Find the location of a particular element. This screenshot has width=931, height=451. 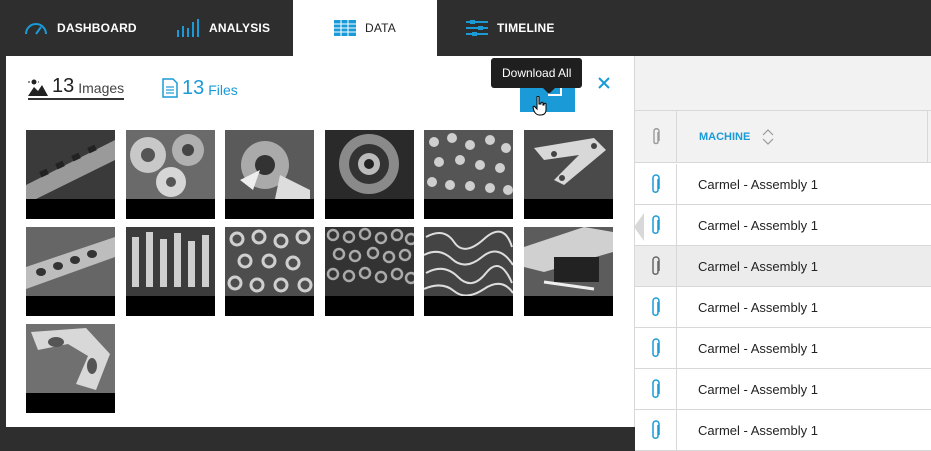

files-count: 13 is located at coordinates (193, 88).